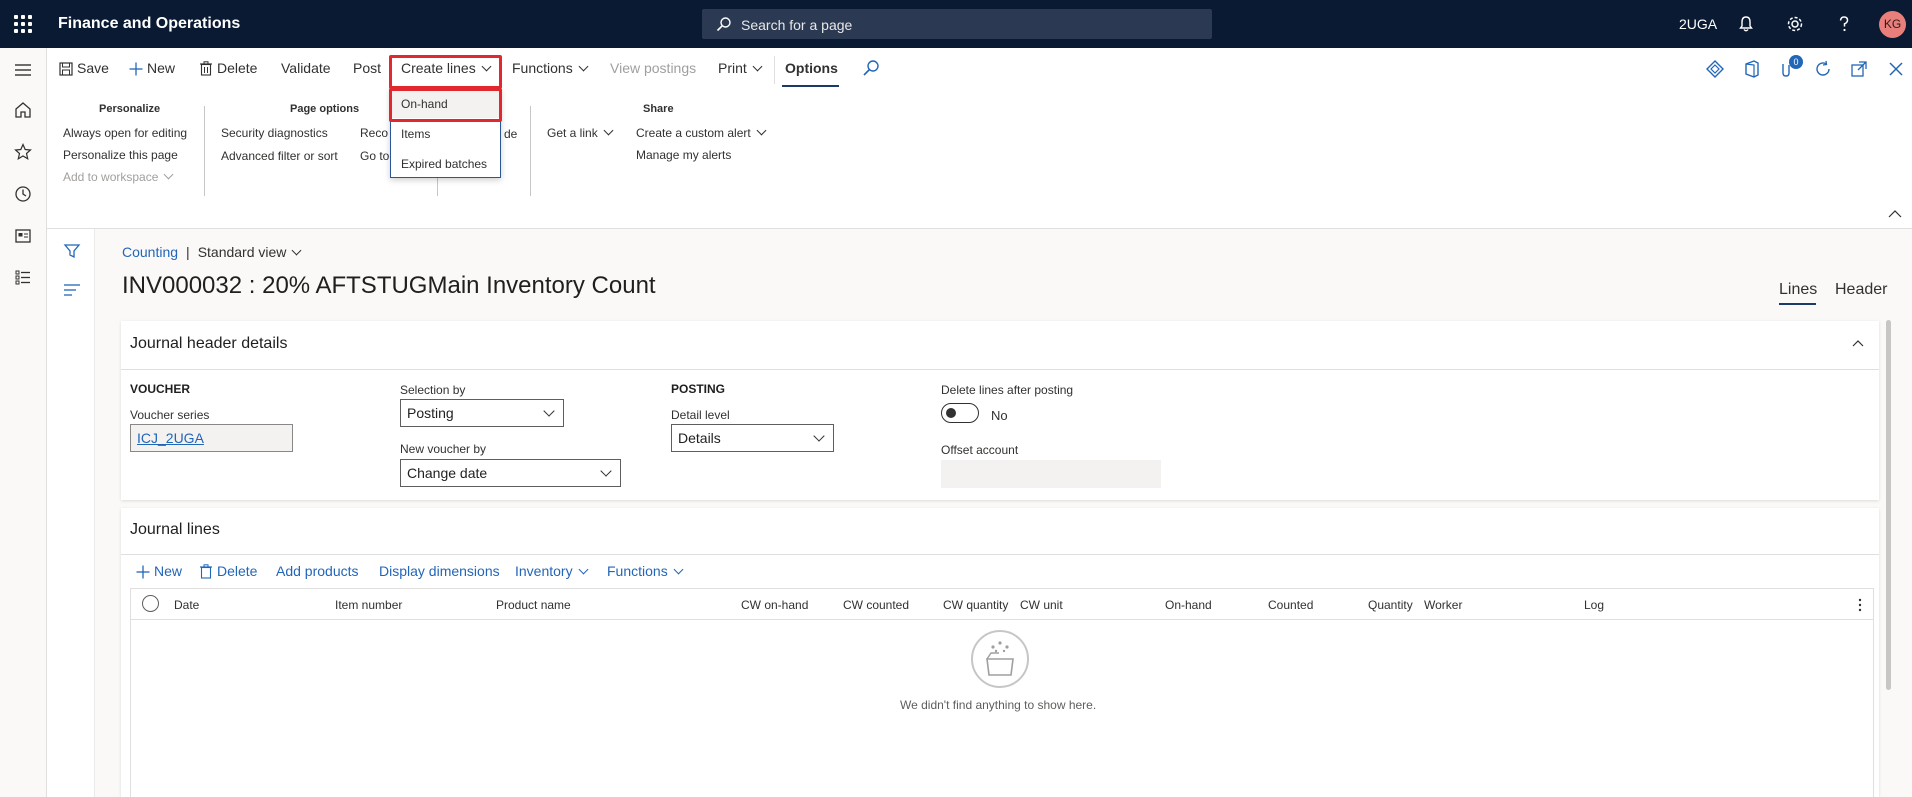 The width and height of the screenshot is (1912, 797). Describe the element at coordinates (1000, 554) in the screenshot. I see `card-divider` at that location.